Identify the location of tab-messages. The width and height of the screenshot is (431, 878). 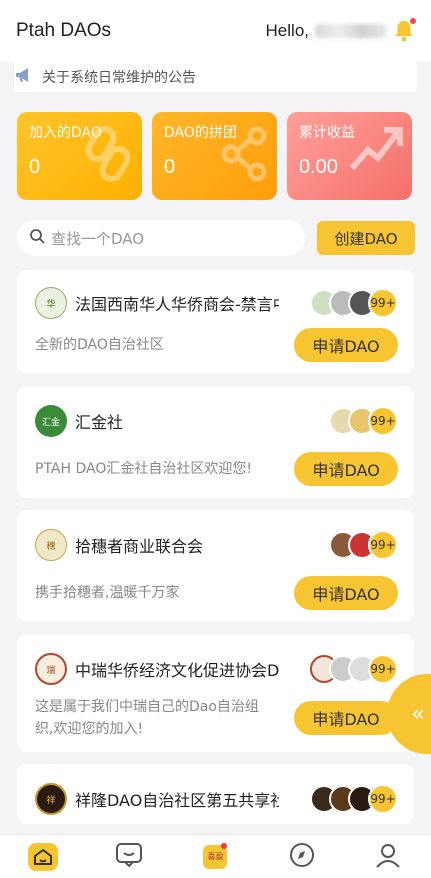
(129, 857).